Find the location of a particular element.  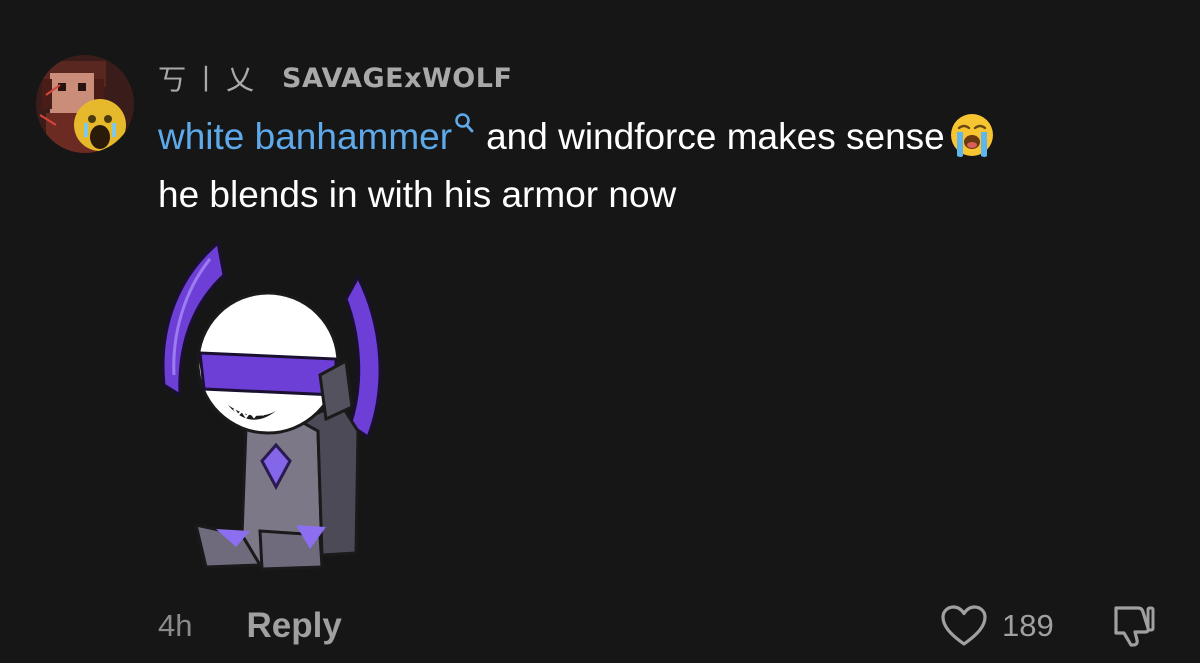

dislike-button is located at coordinates (1132, 628).